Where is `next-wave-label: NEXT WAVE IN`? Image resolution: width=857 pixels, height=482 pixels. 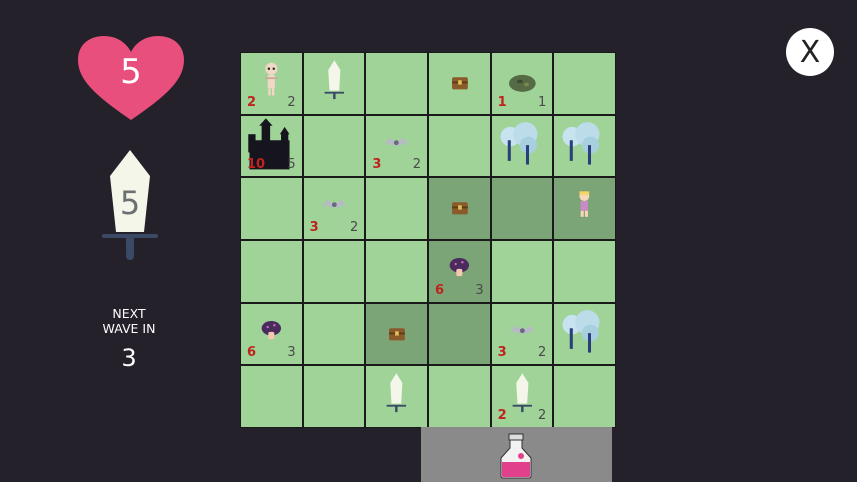 next-wave-label: NEXT WAVE IN is located at coordinates (129, 321).